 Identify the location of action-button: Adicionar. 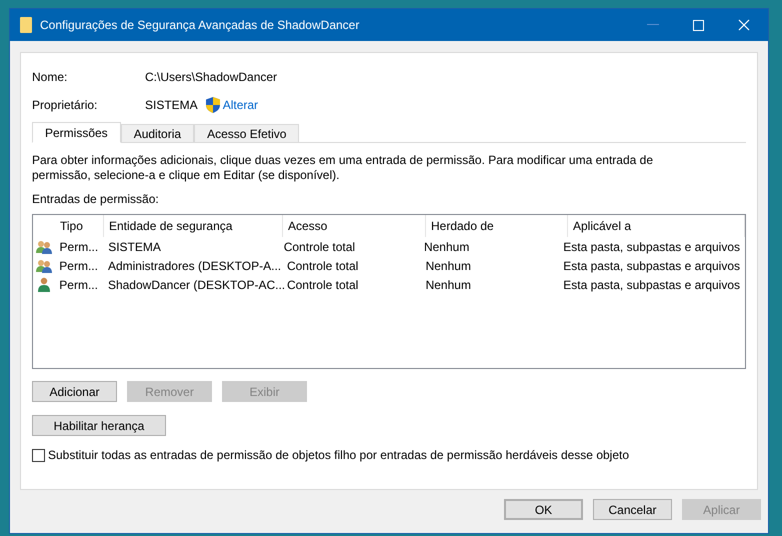
(74, 391).